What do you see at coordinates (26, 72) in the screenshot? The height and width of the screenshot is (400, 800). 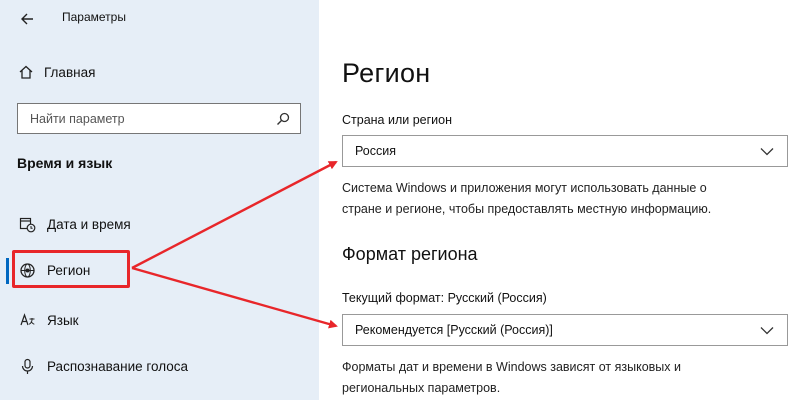 I see `home-icon` at bounding box center [26, 72].